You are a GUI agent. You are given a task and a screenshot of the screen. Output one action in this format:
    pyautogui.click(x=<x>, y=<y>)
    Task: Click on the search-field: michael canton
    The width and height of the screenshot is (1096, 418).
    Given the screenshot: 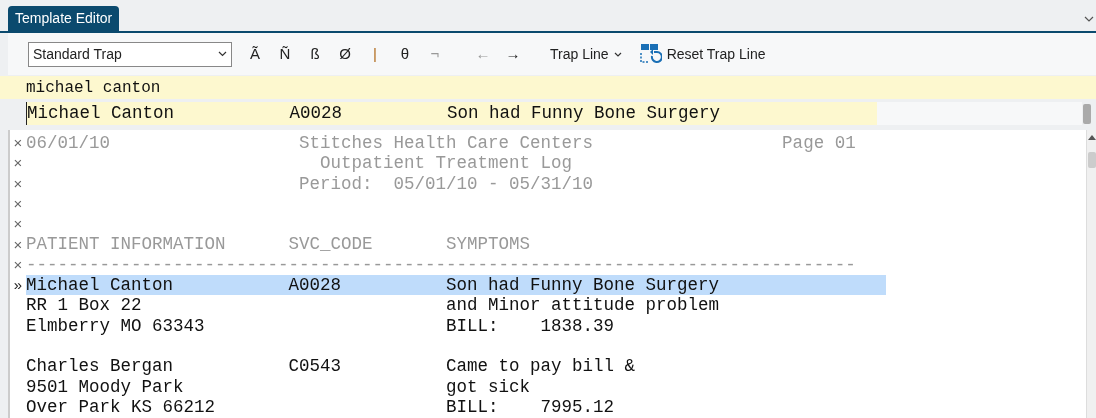 What is the action you would take?
    pyautogui.click(x=548, y=87)
    